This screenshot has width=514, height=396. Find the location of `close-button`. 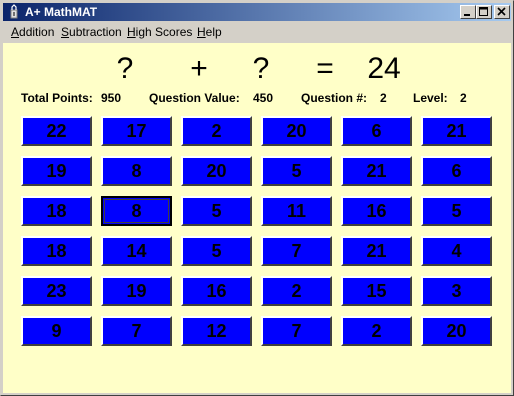

close-button is located at coordinates (502, 12).